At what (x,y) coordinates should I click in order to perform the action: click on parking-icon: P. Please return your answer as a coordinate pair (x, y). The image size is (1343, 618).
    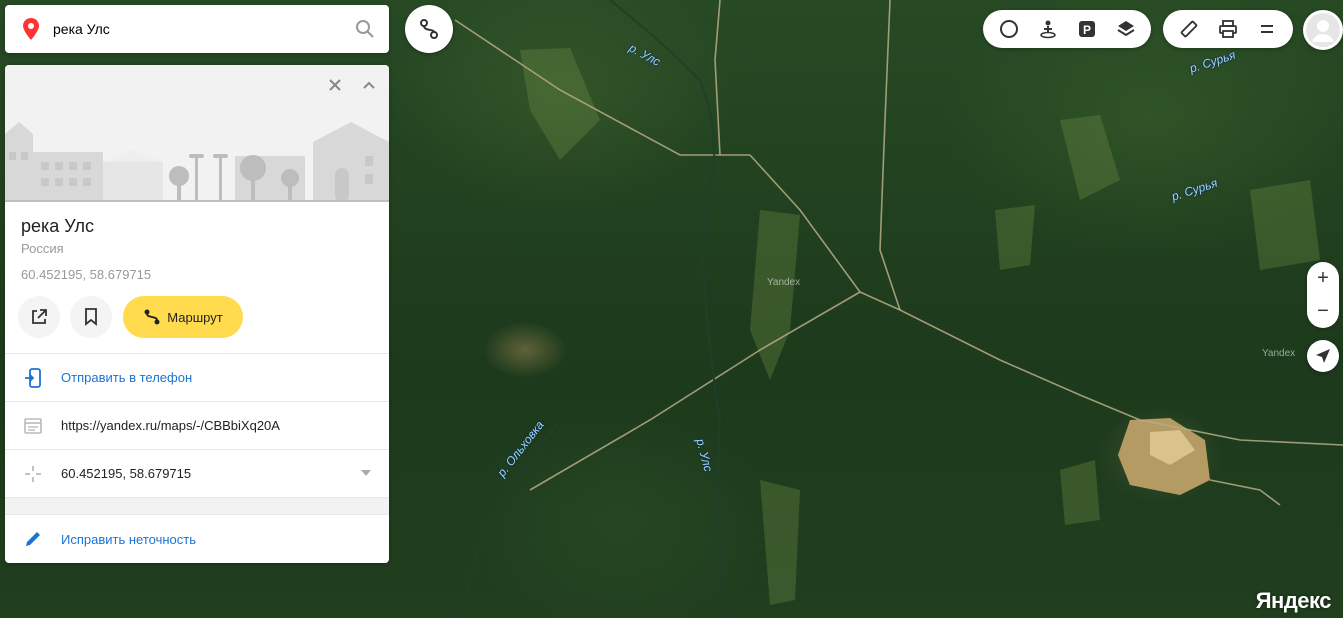
    Looking at the image, I should click on (1086, 29).